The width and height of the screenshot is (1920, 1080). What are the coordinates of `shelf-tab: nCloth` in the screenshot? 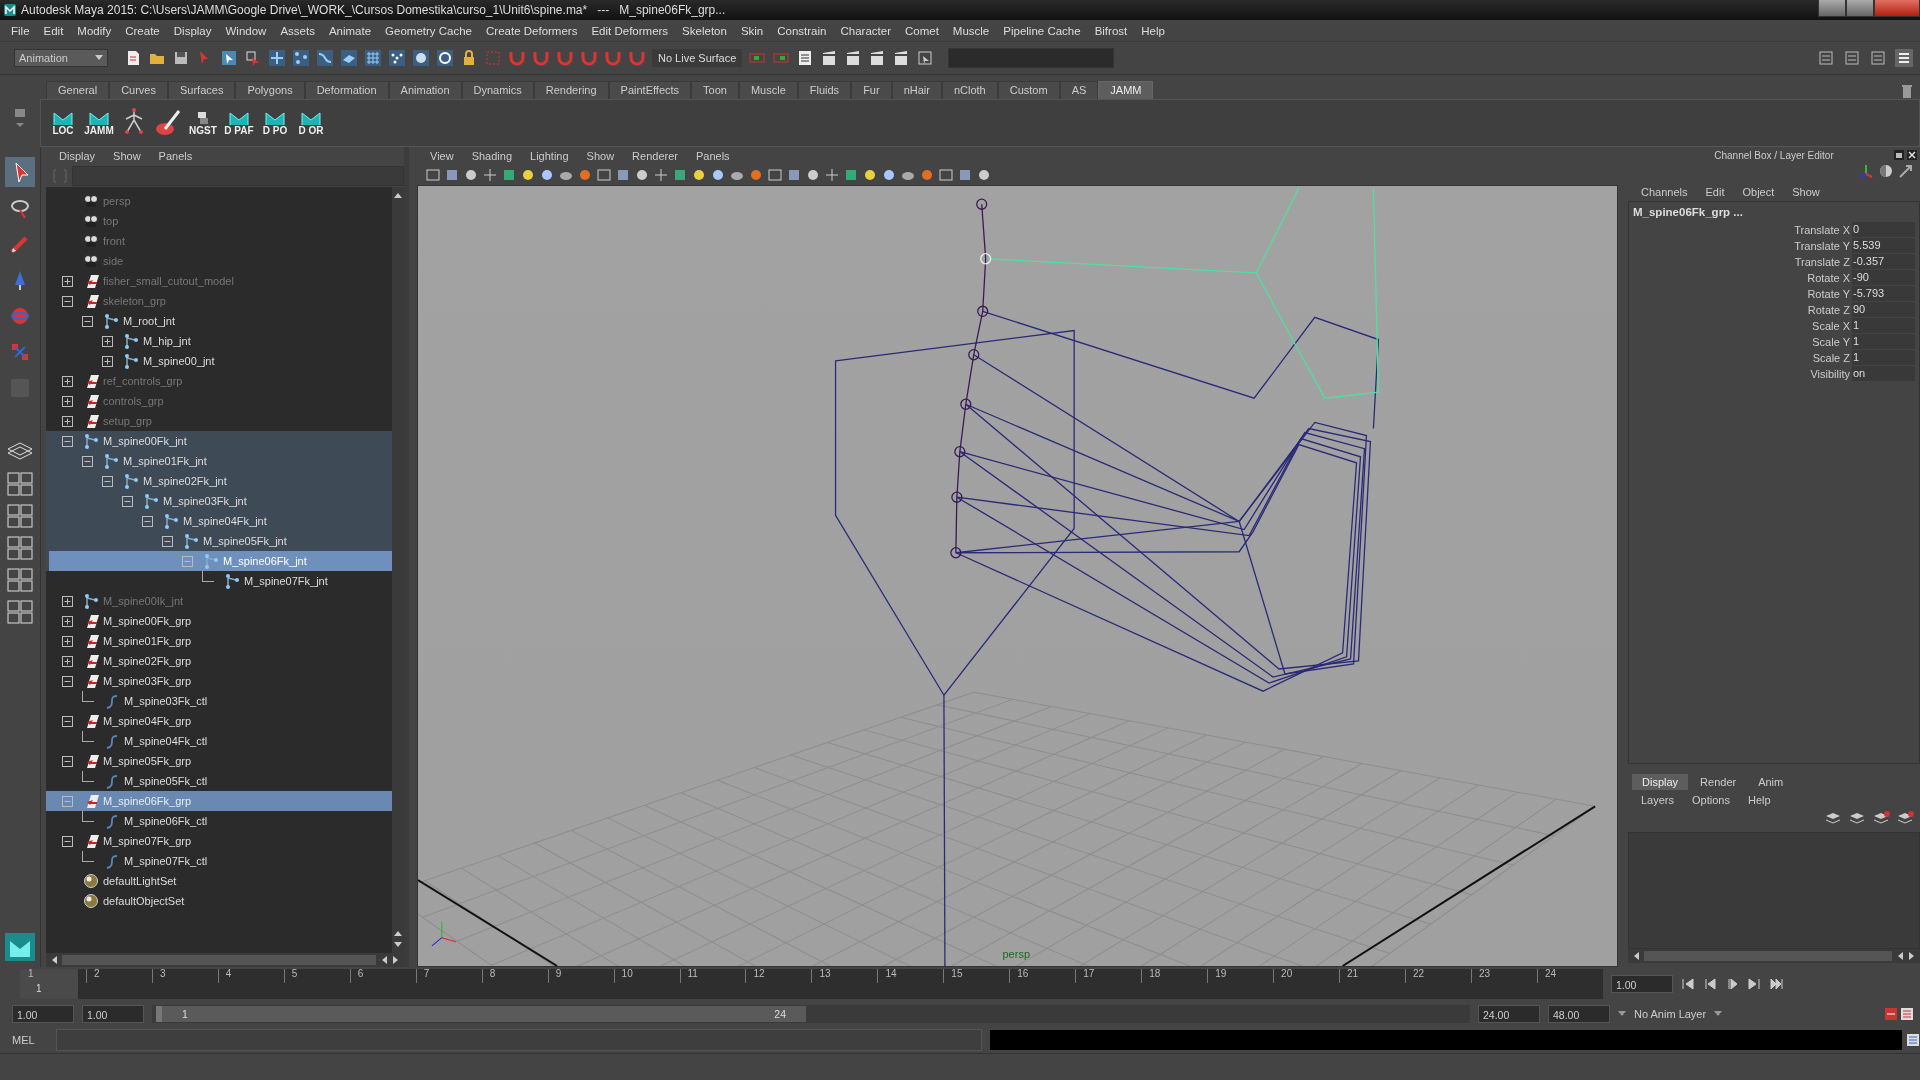 It's located at (969, 90).